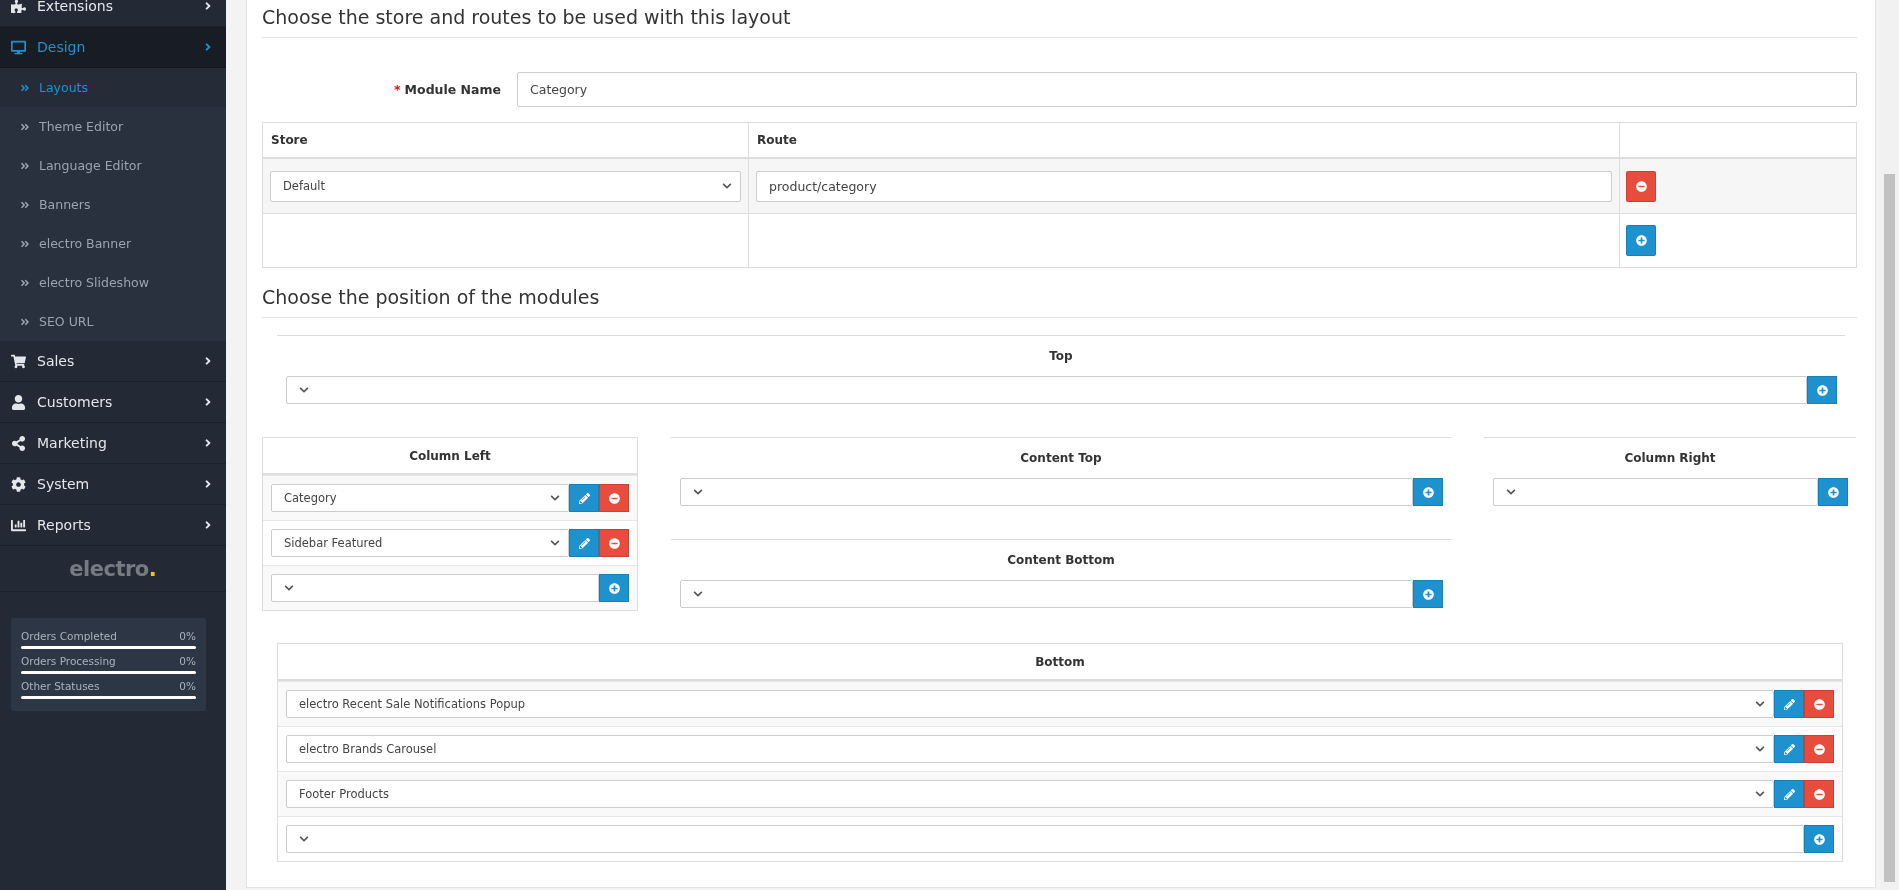 The image size is (1899, 890). I want to click on user-icon, so click(18, 402).